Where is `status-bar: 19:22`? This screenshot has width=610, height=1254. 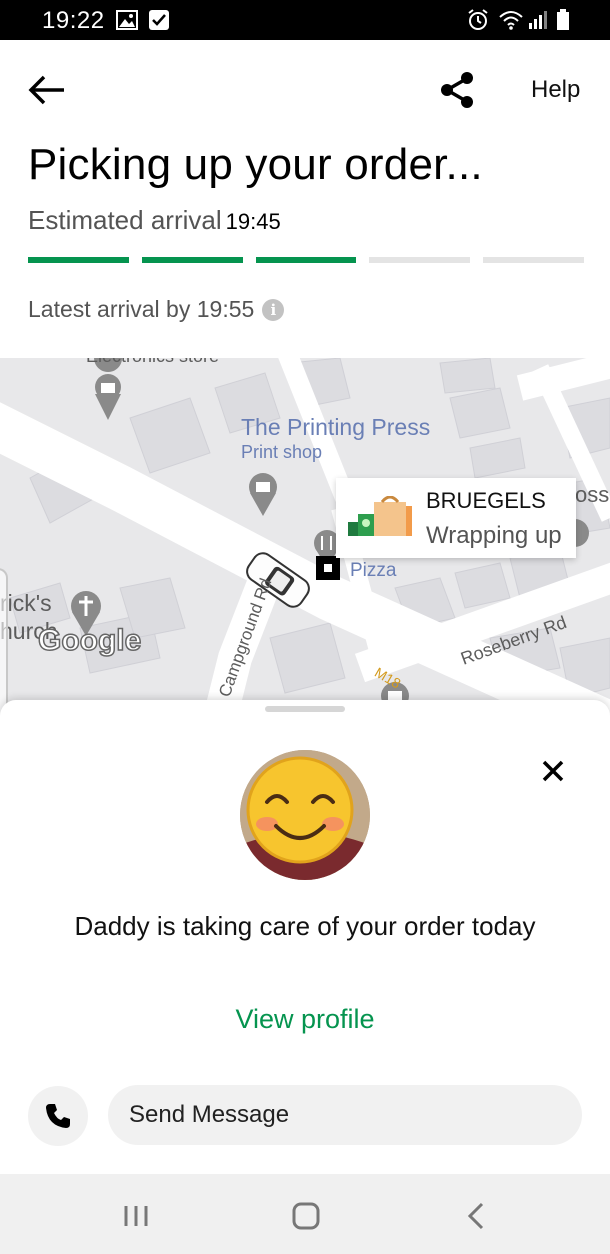
status-bar: 19:22 is located at coordinates (305, 20).